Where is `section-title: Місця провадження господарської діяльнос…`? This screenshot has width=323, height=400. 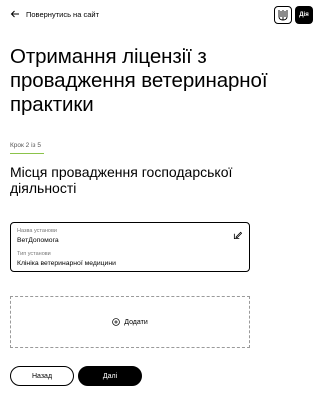 section-title: Місця провадження господарської діяльнос… is located at coordinates (121, 180).